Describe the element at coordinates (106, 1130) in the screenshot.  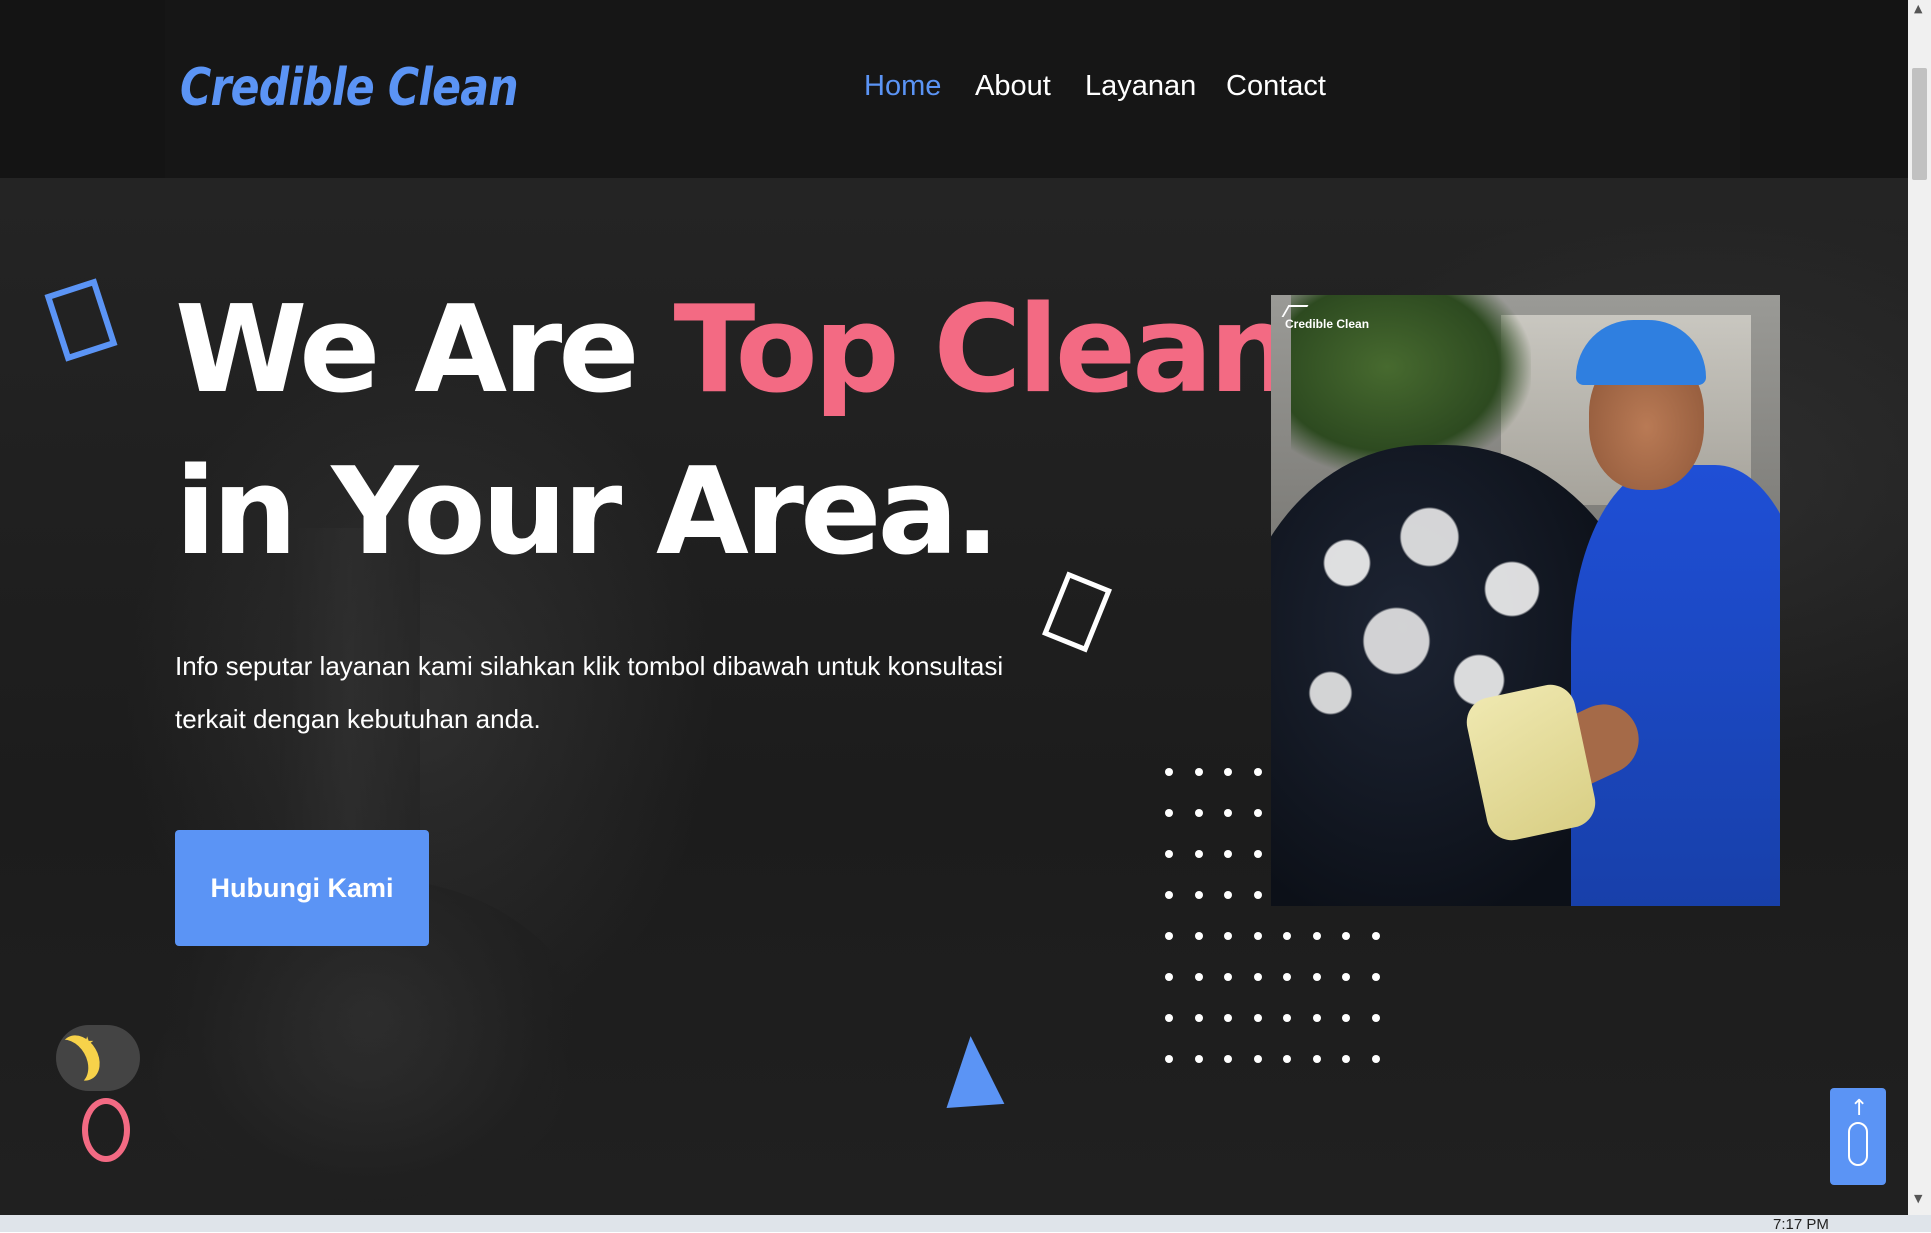
I see `decorative-circle-pink` at that location.